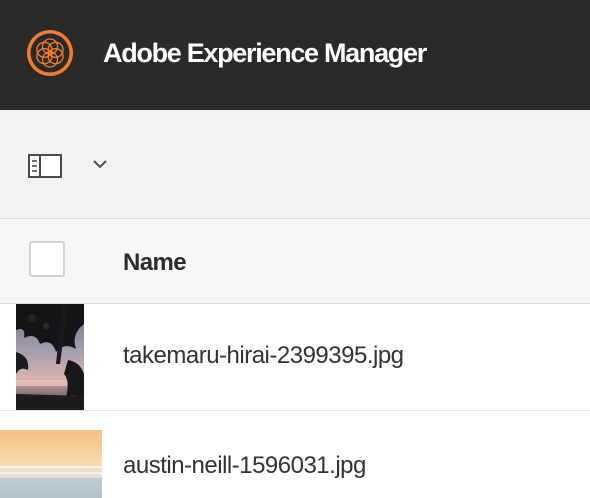  What do you see at coordinates (244, 466) in the screenshot?
I see `file-name: austin-neill-1596031.jpg` at bounding box center [244, 466].